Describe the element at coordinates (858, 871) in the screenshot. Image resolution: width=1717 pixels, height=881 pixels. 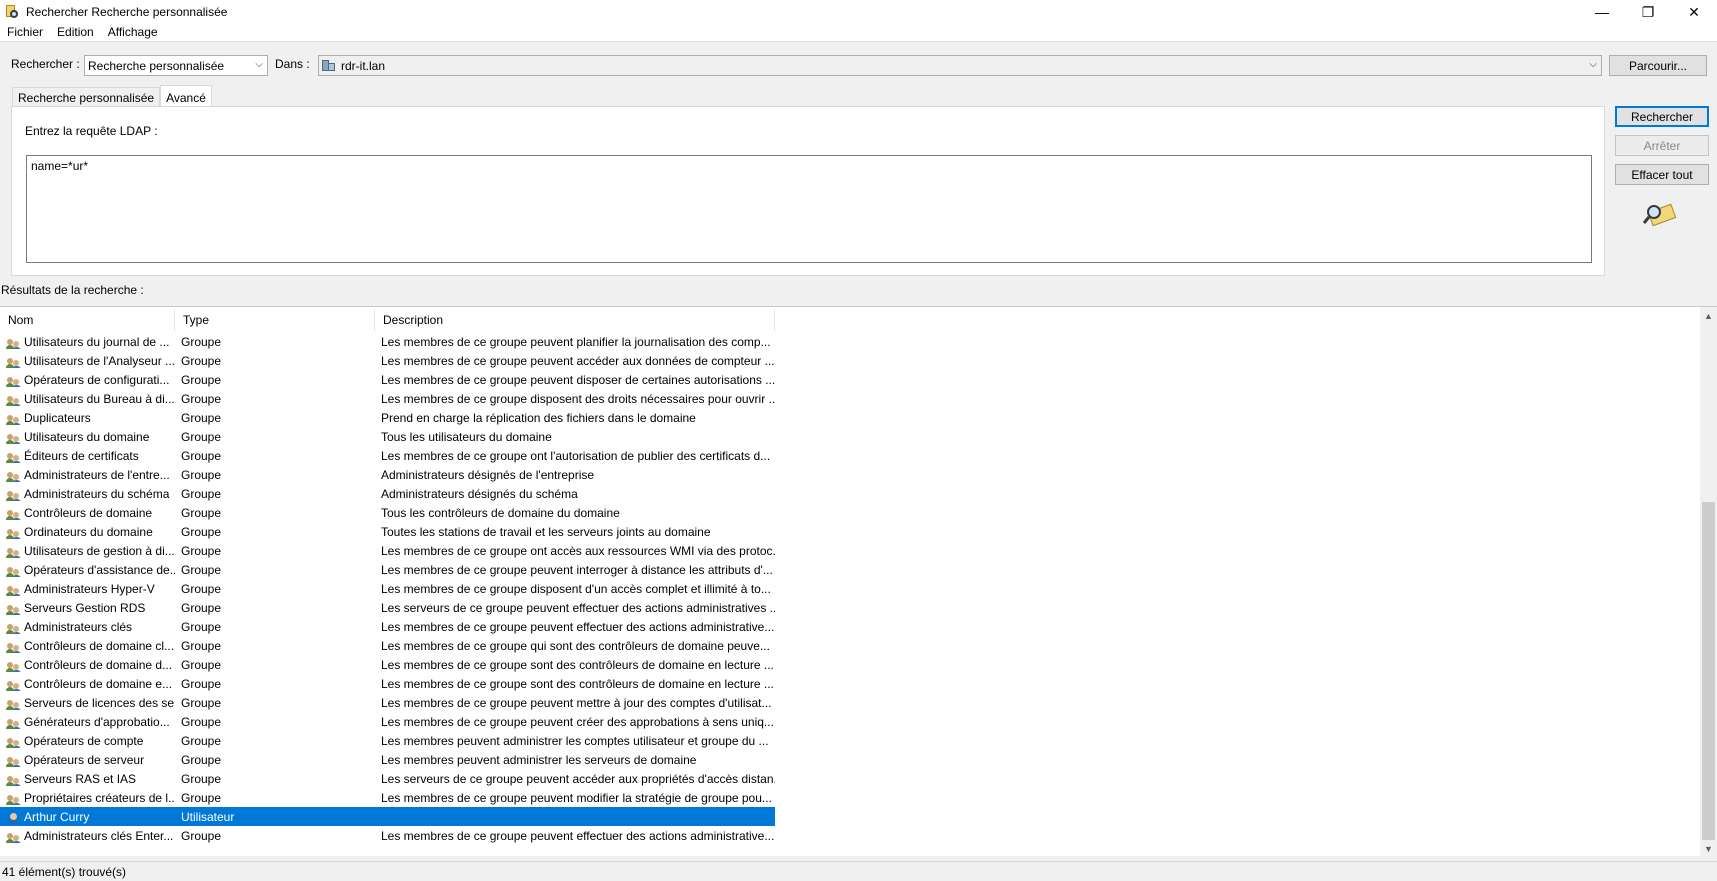
I see `status-bar: 41 élément(s) trouvé(s)` at that location.